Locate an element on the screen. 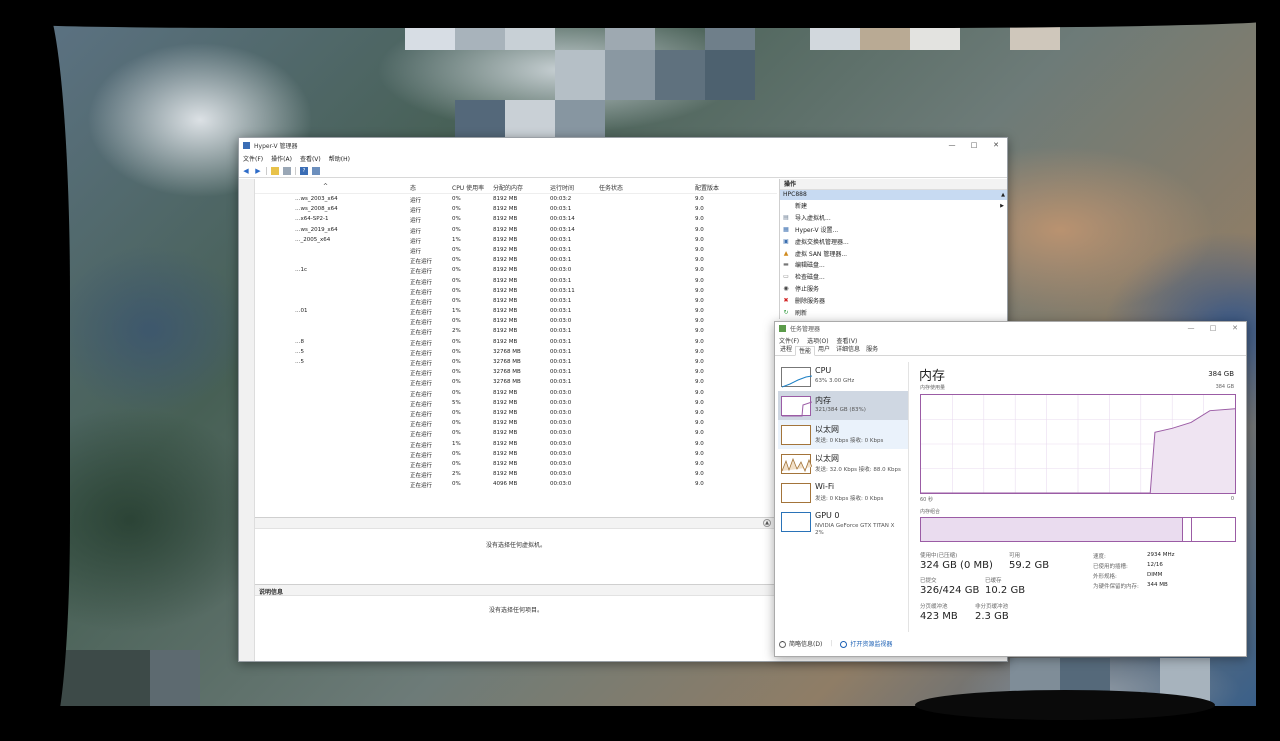  vm-state: 正在运行 is located at coordinates (421, 476).